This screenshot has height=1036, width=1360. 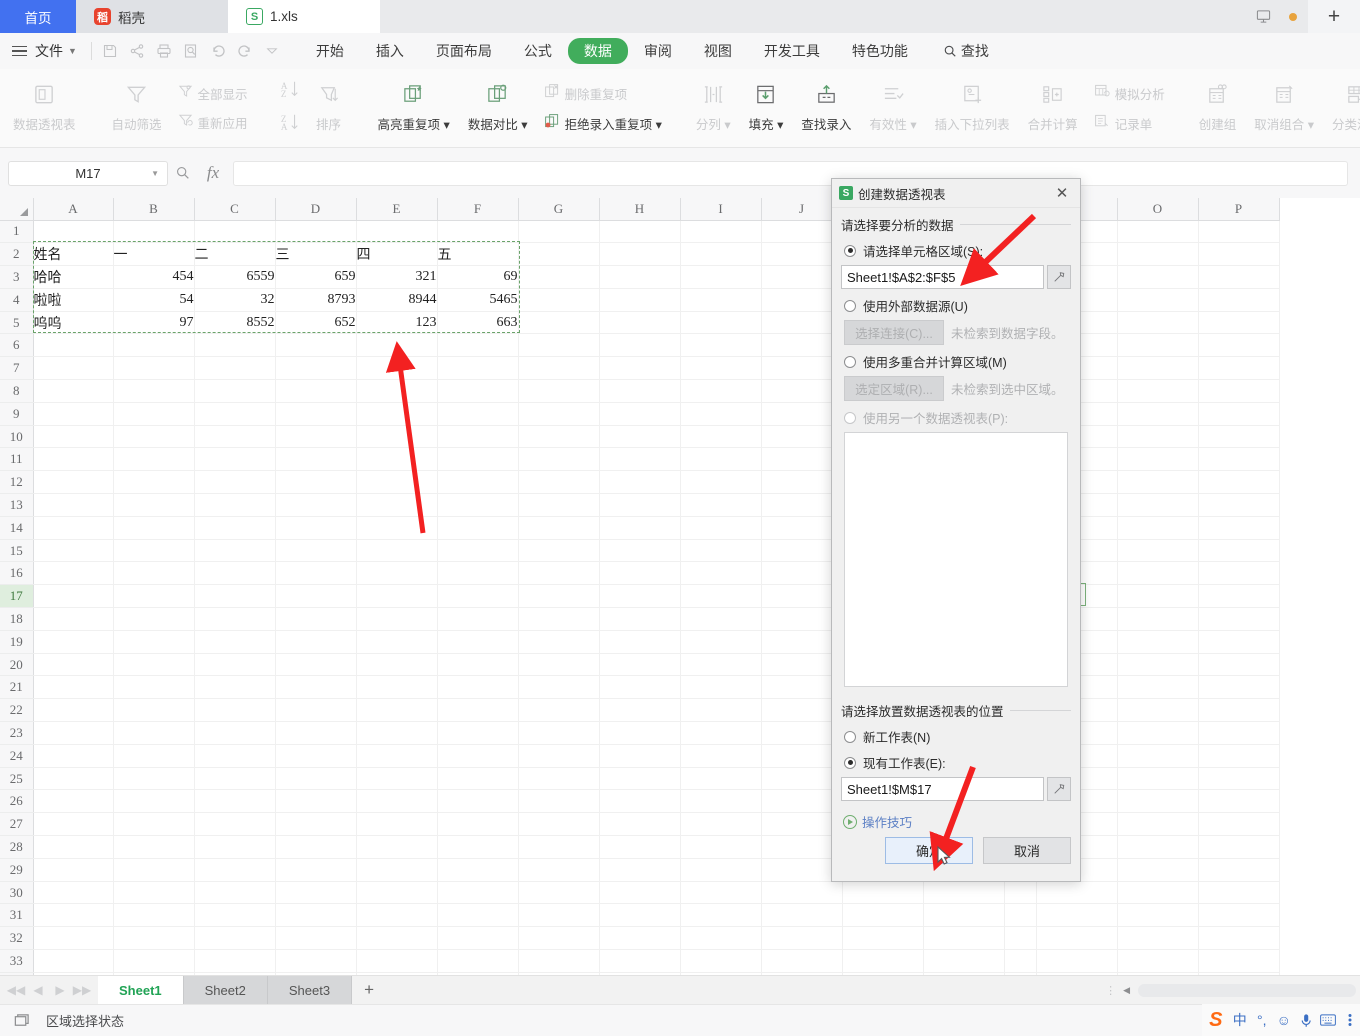 What do you see at coordinates (235, 573) in the screenshot?
I see `cell-C16` at bounding box center [235, 573].